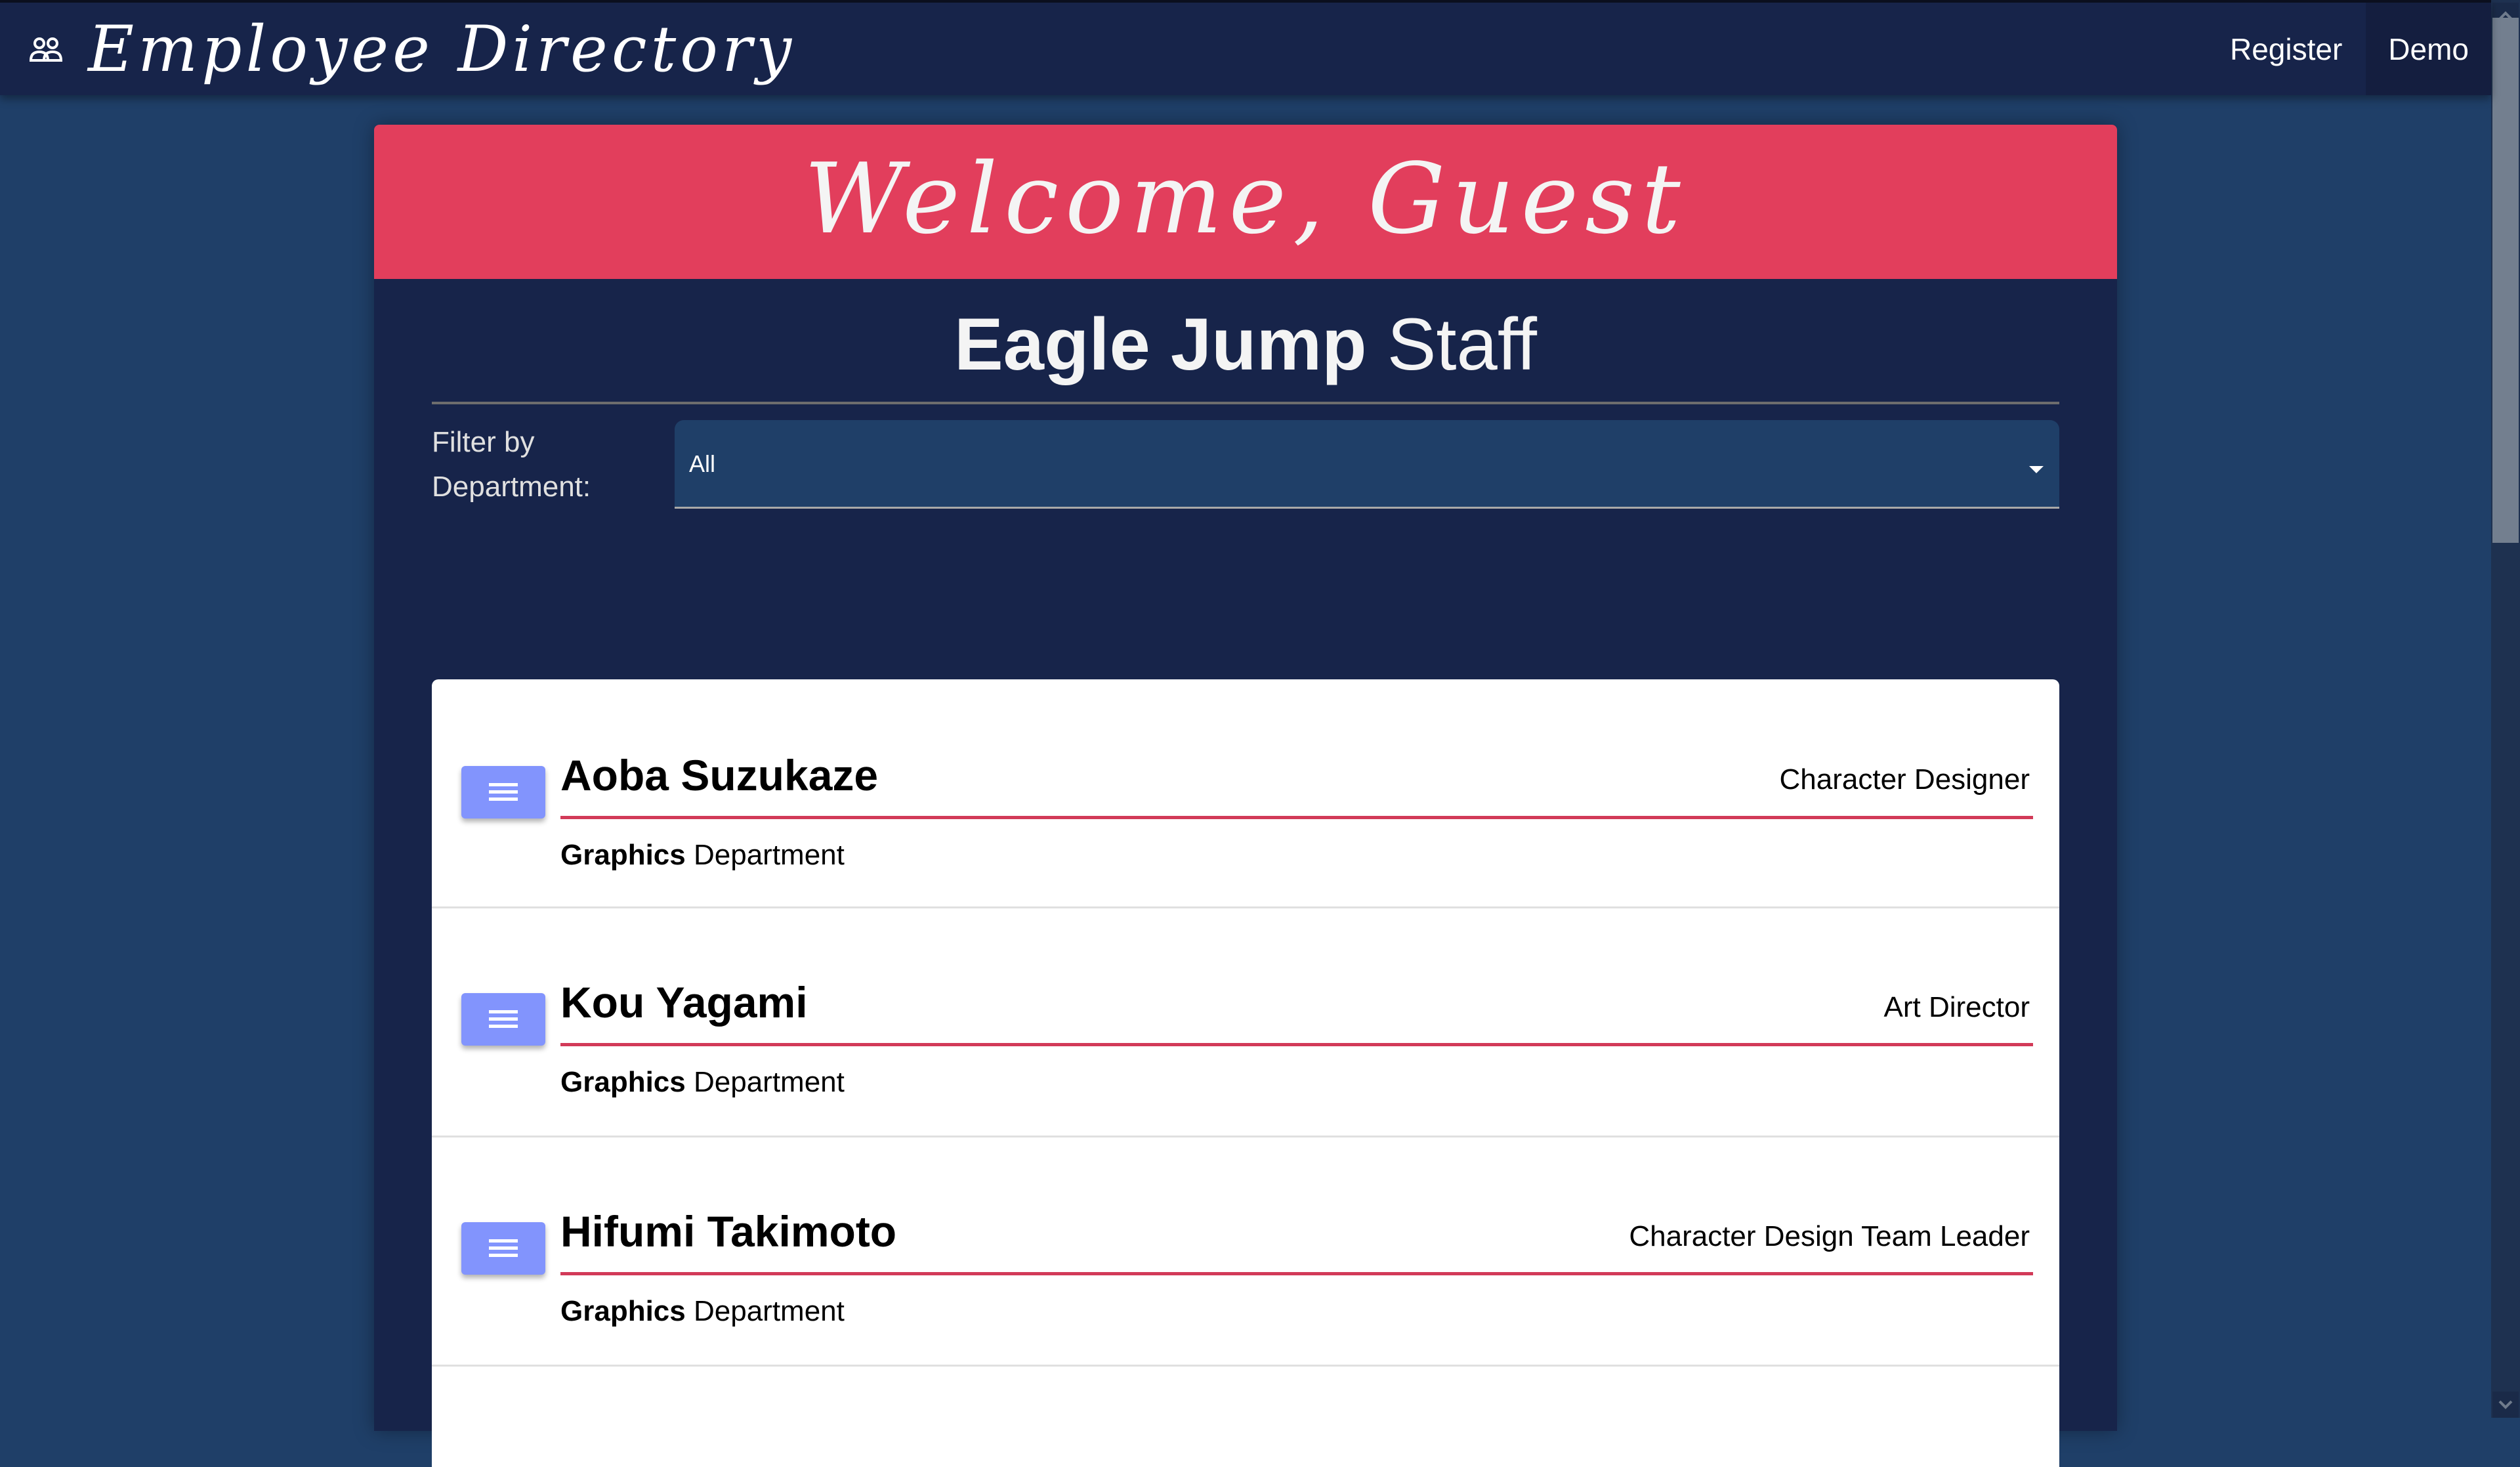  What do you see at coordinates (2505, 709) in the screenshot?
I see `page-scrollbar` at bounding box center [2505, 709].